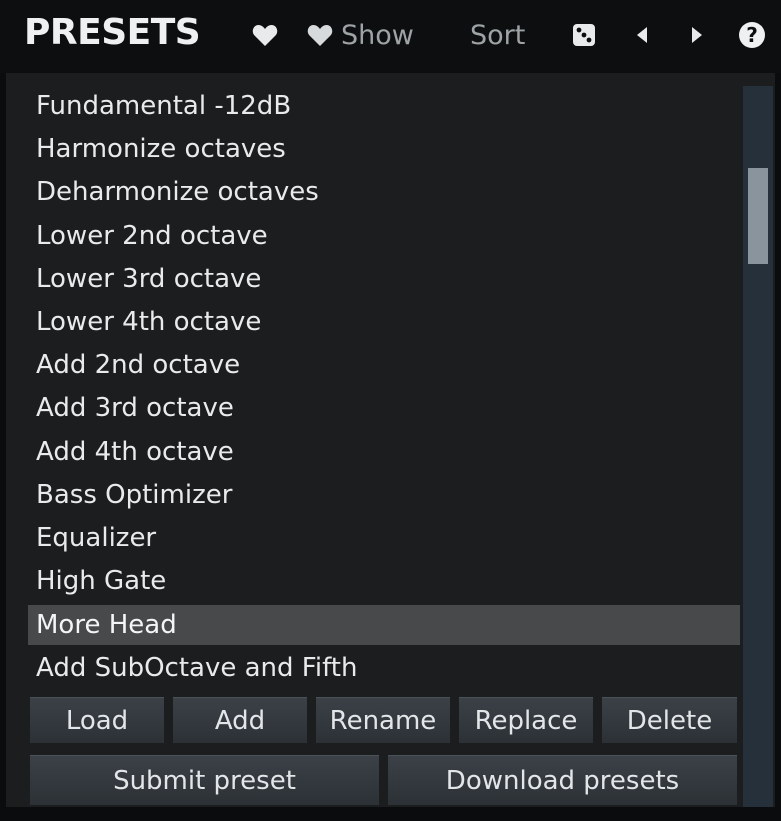  I want to click on show-favorites-button: Show, so click(360, 35).